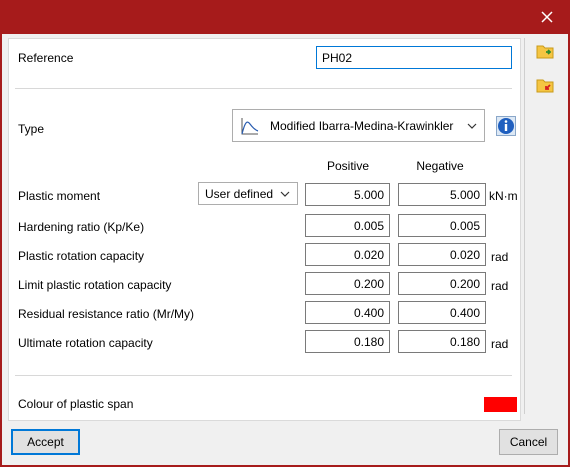 The height and width of the screenshot is (467, 570). What do you see at coordinates (348, 166) in the screenshot?
I see `positive-column-header: Positive` at bounding box center [348, 166].